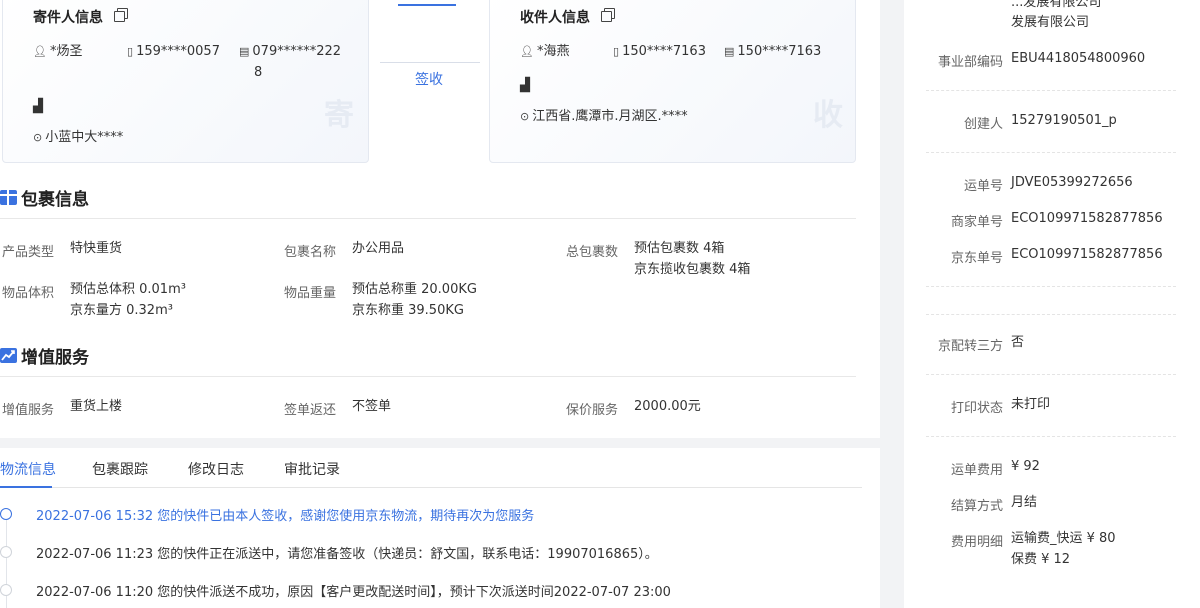 Image resolution: width=1200 pixels, height=608 pixels. What do you see at coordinates (604, 116) in the screenshot?
I see `receiver-address: ⊙ 江西省.鹰潭市.月湖区.****` at bounding box center [604, 116].